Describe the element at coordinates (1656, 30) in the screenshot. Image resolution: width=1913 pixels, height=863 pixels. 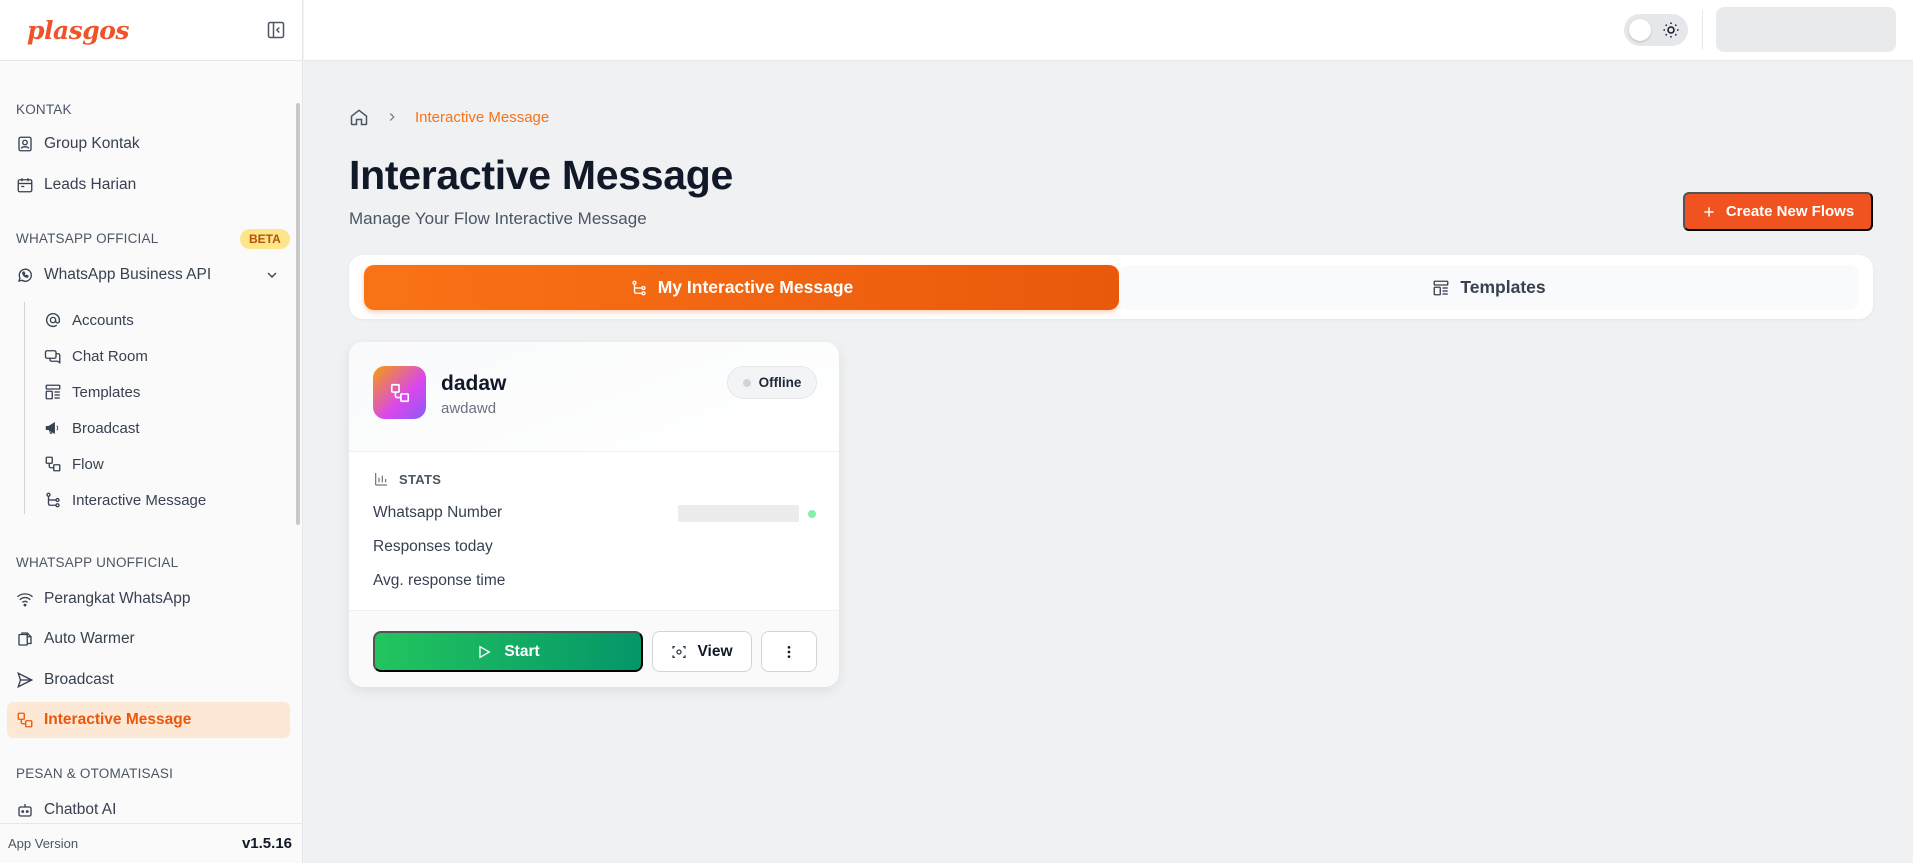
I see `theme-toggle` at that location.